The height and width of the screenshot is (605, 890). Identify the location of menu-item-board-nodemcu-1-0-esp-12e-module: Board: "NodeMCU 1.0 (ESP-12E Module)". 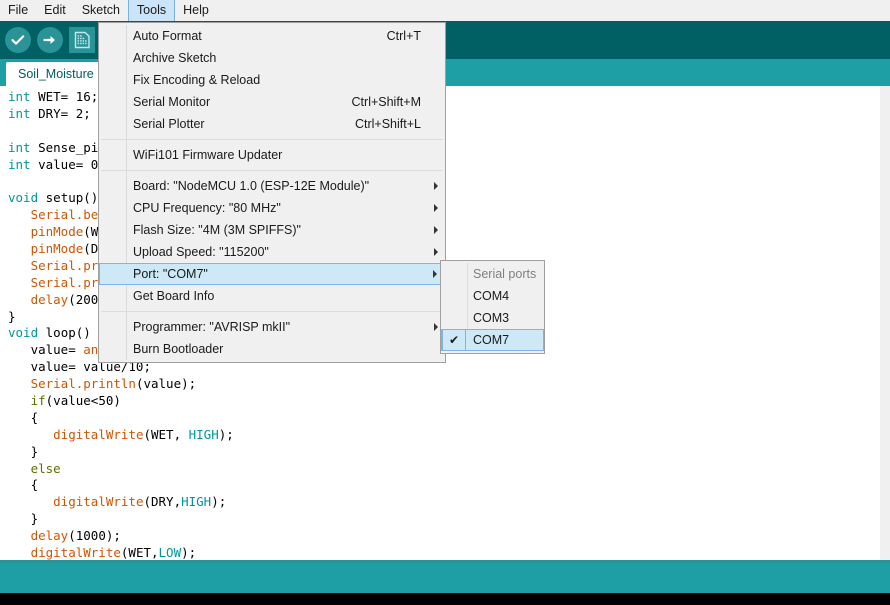
(272, 186).